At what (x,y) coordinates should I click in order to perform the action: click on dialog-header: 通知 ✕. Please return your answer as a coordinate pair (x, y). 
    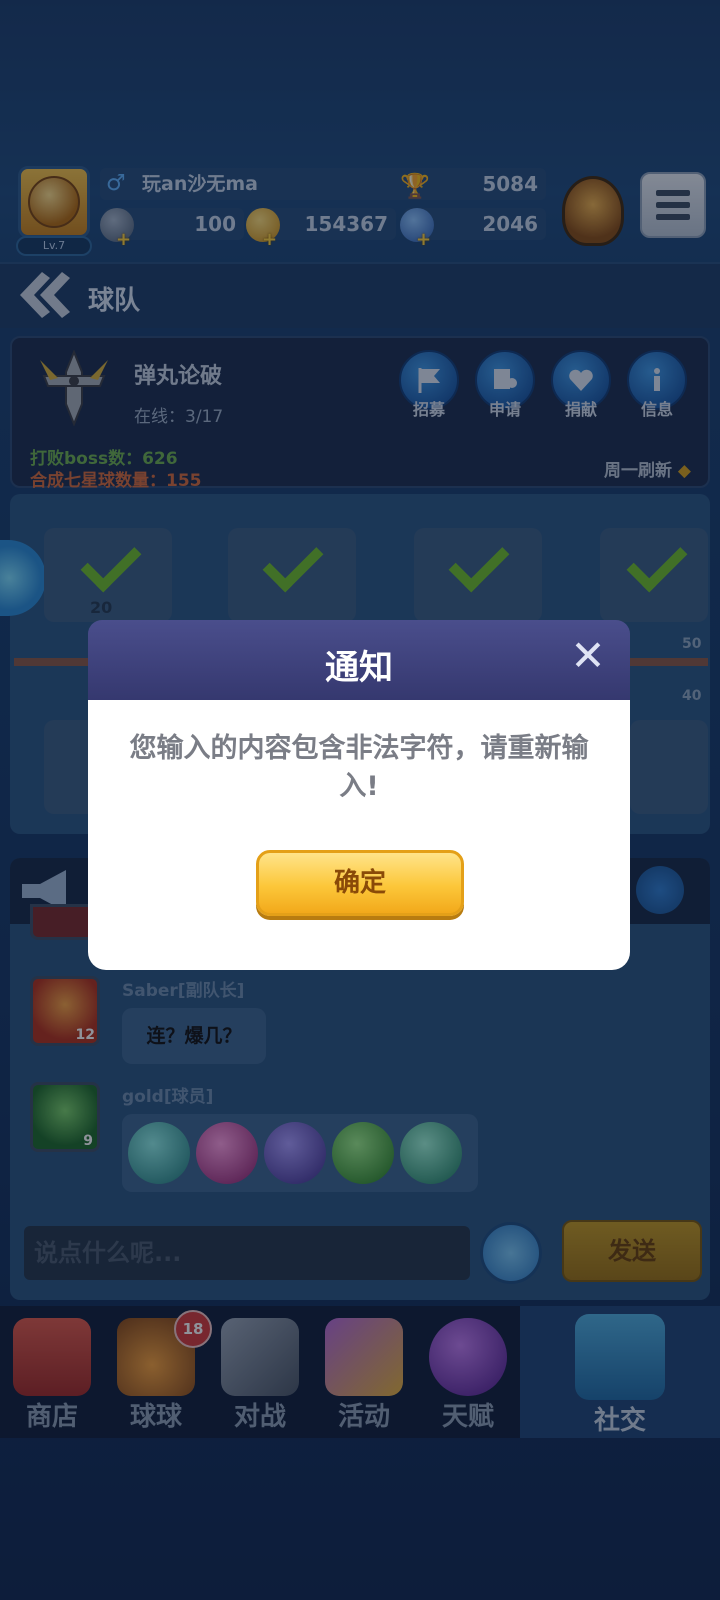
    Looking at the image, I should click on (359, 660).